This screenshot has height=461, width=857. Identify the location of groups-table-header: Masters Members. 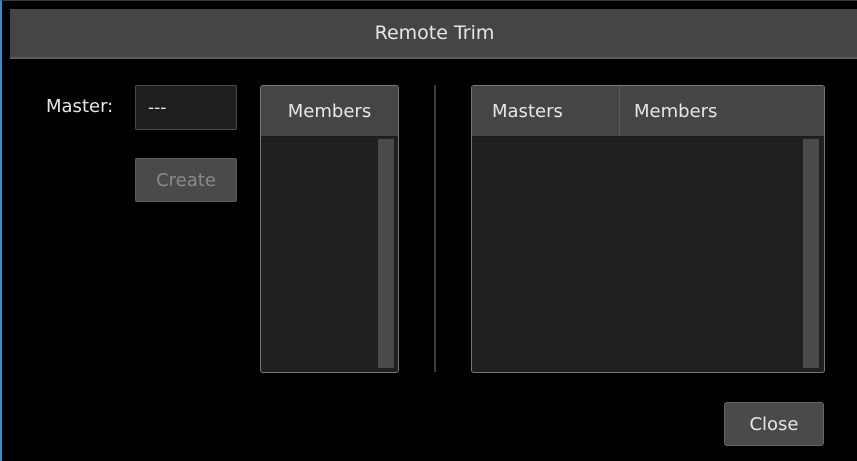
(648, 111).